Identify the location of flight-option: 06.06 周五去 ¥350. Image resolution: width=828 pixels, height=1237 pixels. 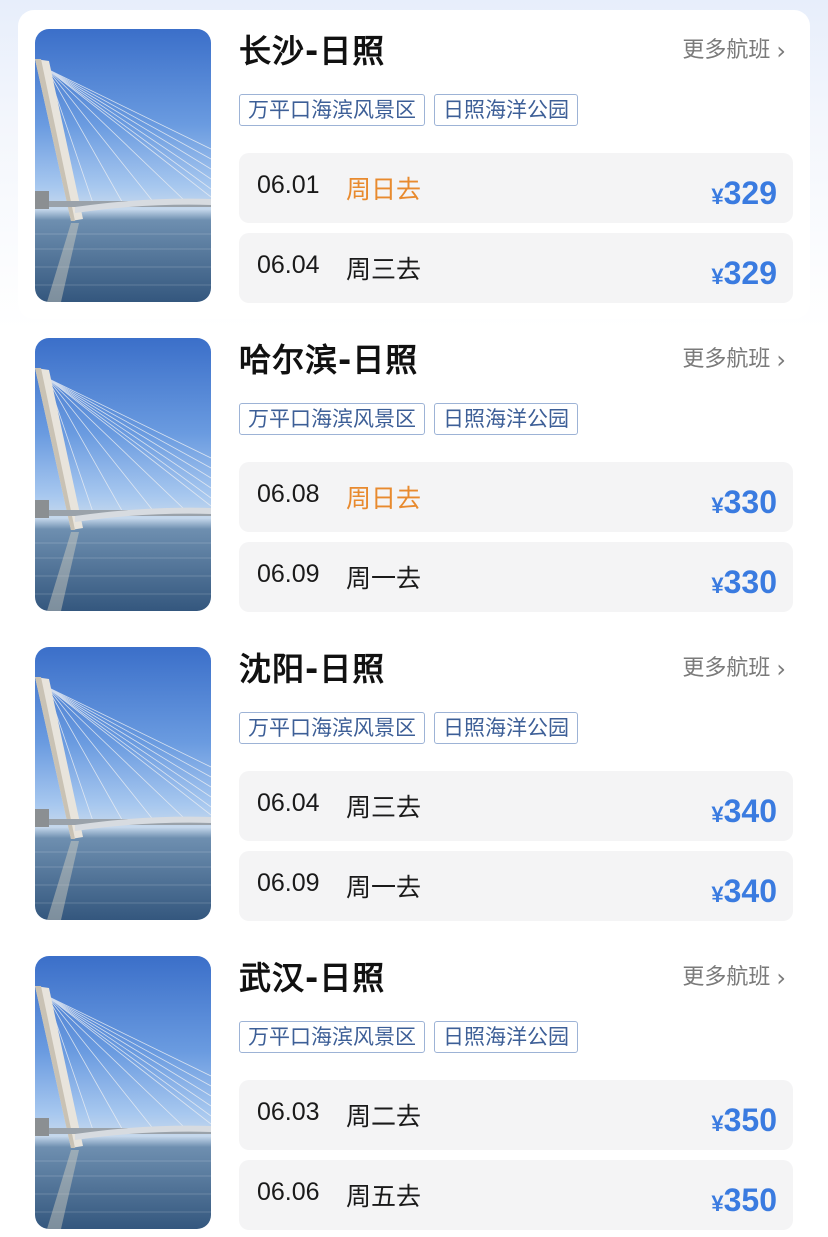
(516, 1195).